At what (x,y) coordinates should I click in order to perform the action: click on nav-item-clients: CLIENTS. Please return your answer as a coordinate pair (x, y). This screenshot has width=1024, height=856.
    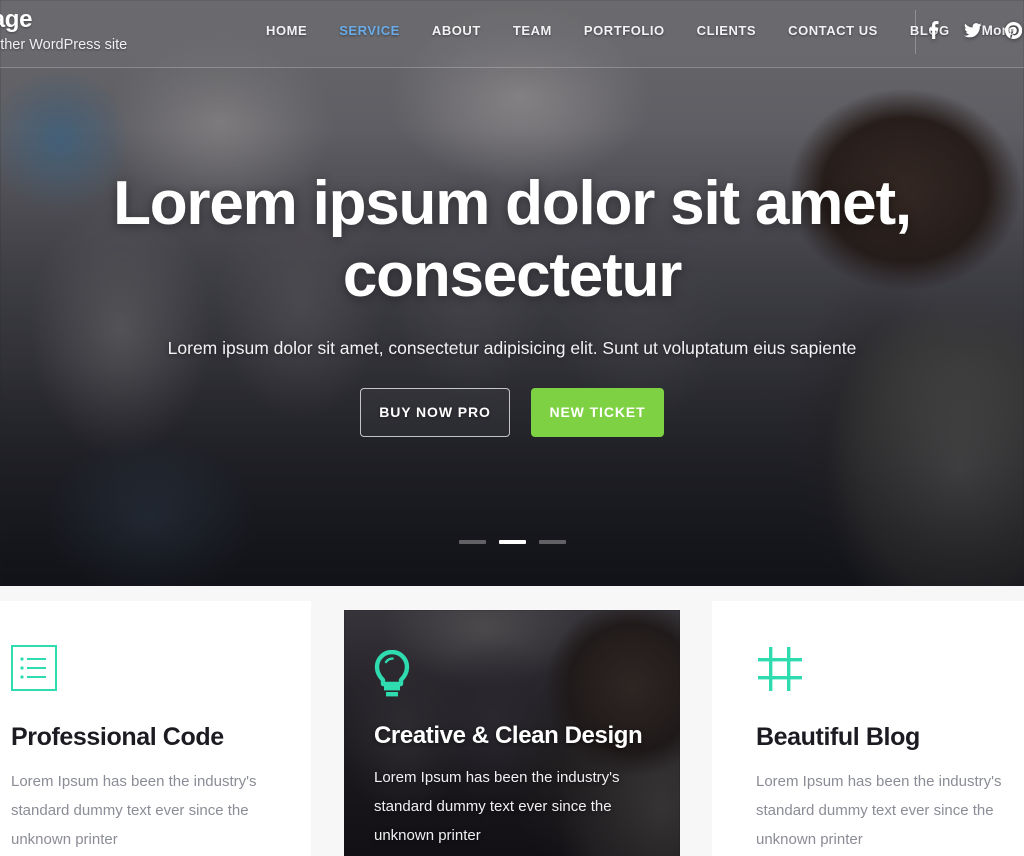
    Looking at the image, I should click on (726, 30).